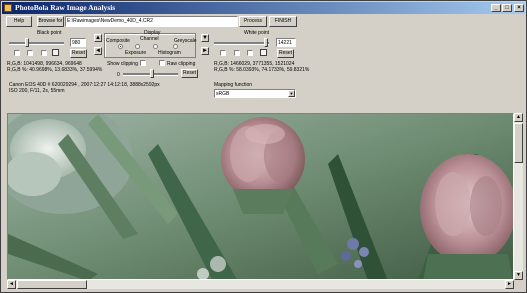 The width and height of the screenshot is (527, 293). I want to click on white-point-slider-track, so click(241, 43).